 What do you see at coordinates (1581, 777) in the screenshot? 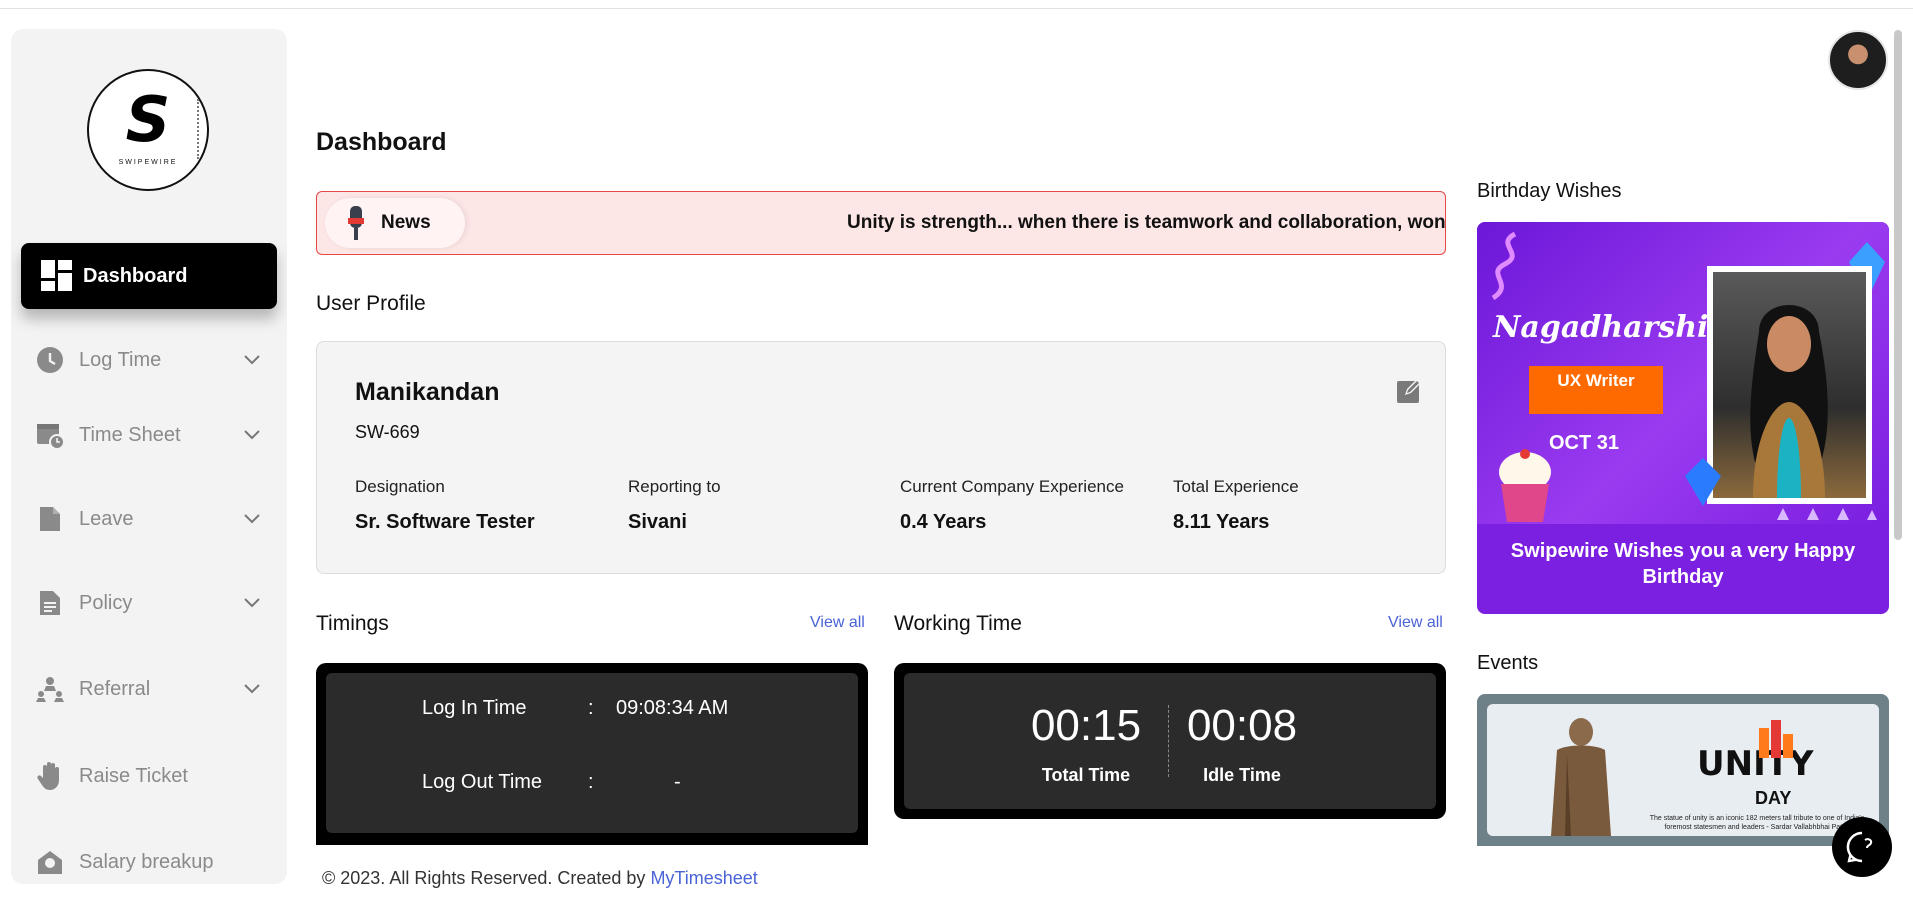
I see `statue-image` at bounding box center [1581, 777].